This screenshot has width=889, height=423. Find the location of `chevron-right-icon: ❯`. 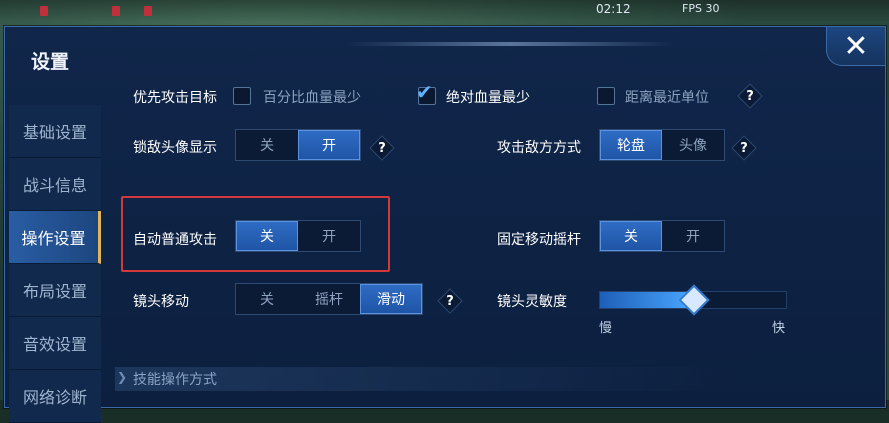

chevron-right-icon: ❯ is located at coordinates (122, 377).